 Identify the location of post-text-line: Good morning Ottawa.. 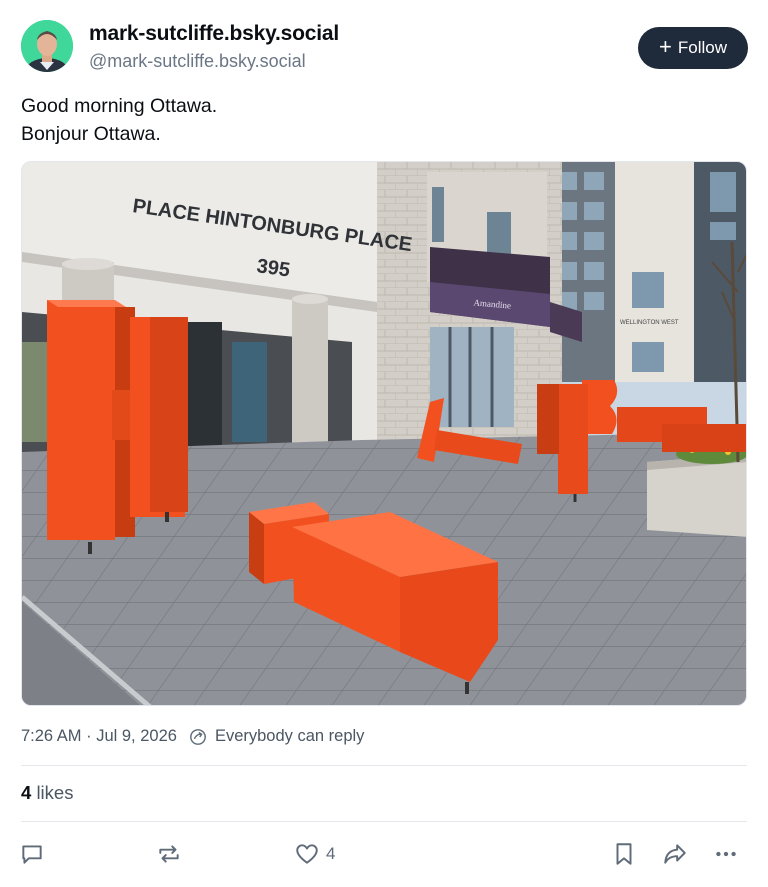
(119, 106).